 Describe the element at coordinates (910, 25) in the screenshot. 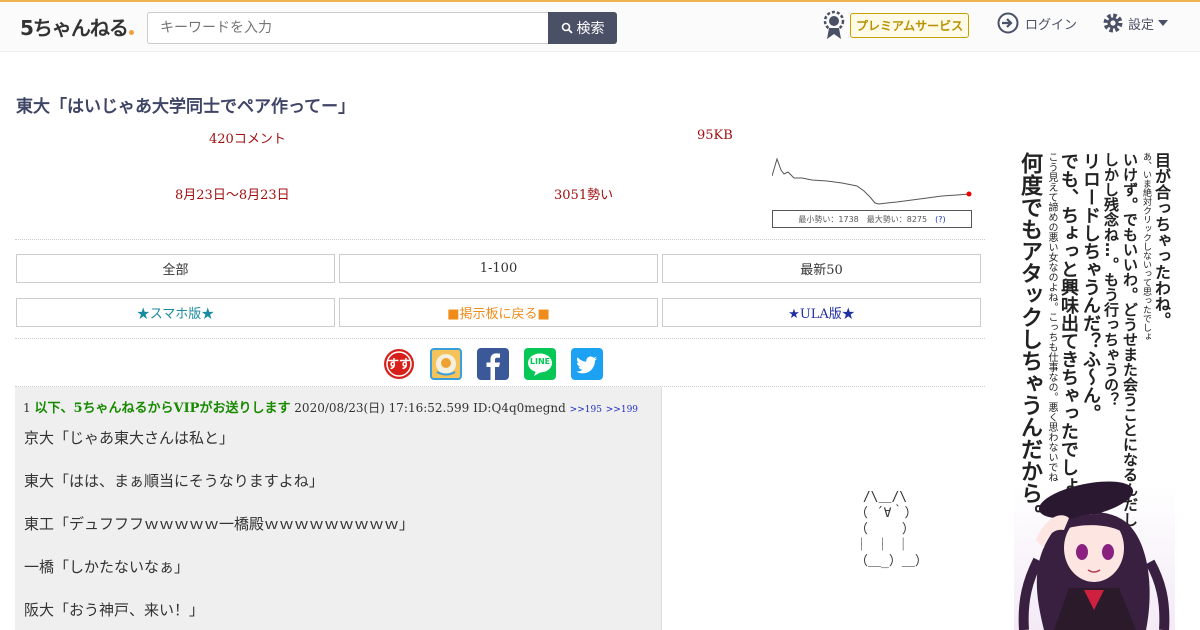

I see `premium-label: プレミアムサービス` at that location.